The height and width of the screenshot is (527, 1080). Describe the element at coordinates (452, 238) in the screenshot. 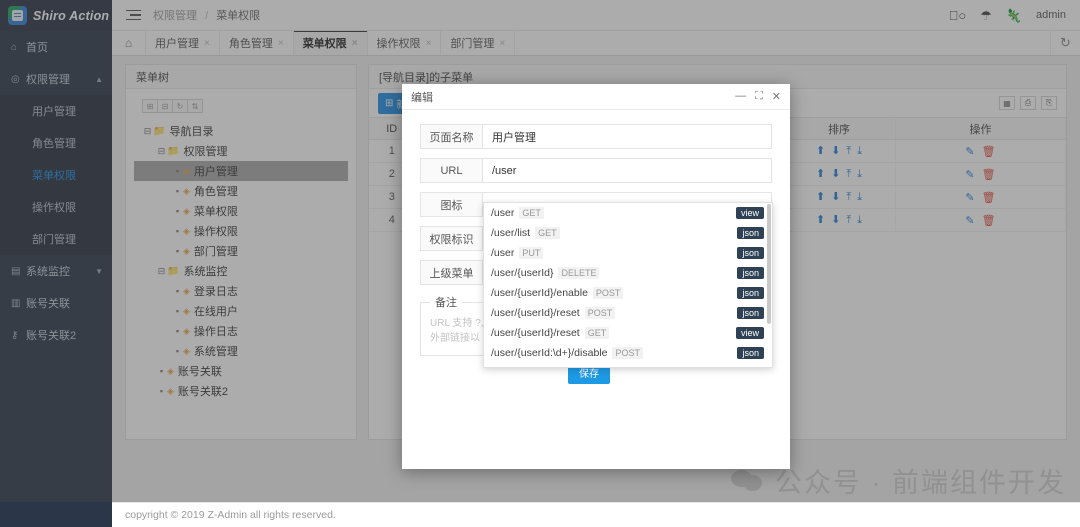

I see `field-label: 权限标识` at that location.